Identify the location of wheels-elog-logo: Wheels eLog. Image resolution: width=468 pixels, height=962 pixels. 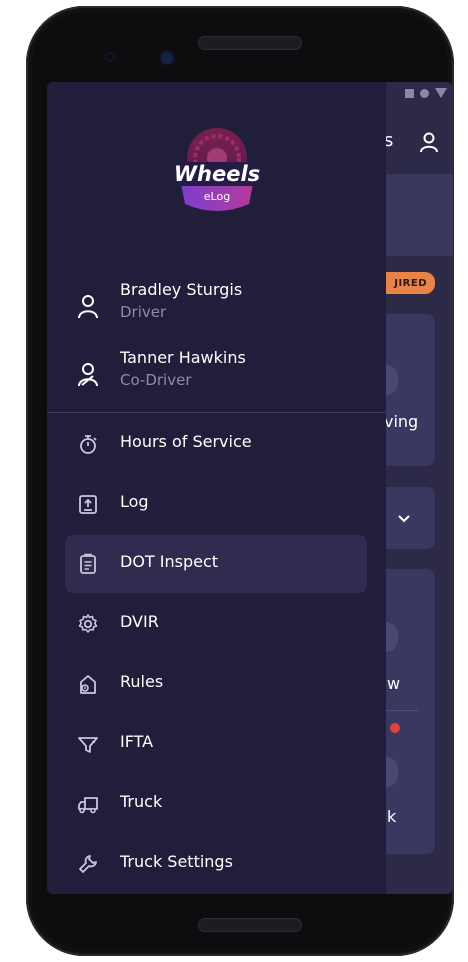
(217, 169).